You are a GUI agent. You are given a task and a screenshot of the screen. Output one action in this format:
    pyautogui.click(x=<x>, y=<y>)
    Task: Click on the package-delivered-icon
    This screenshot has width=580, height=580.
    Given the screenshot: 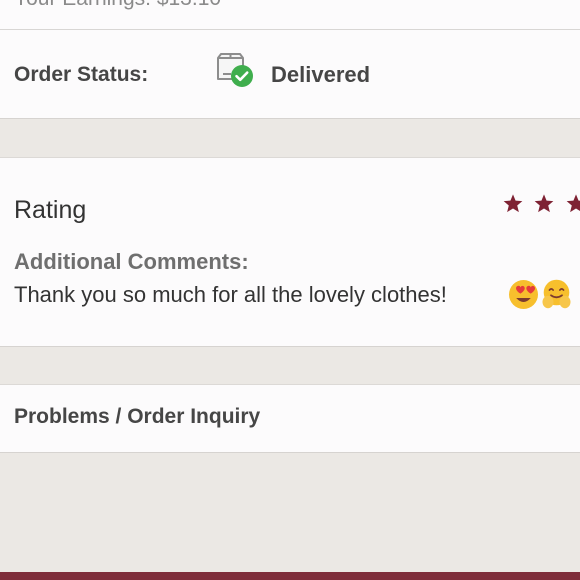 What is the action you would take?
    pyautogui.click(x=235, y=71)
    